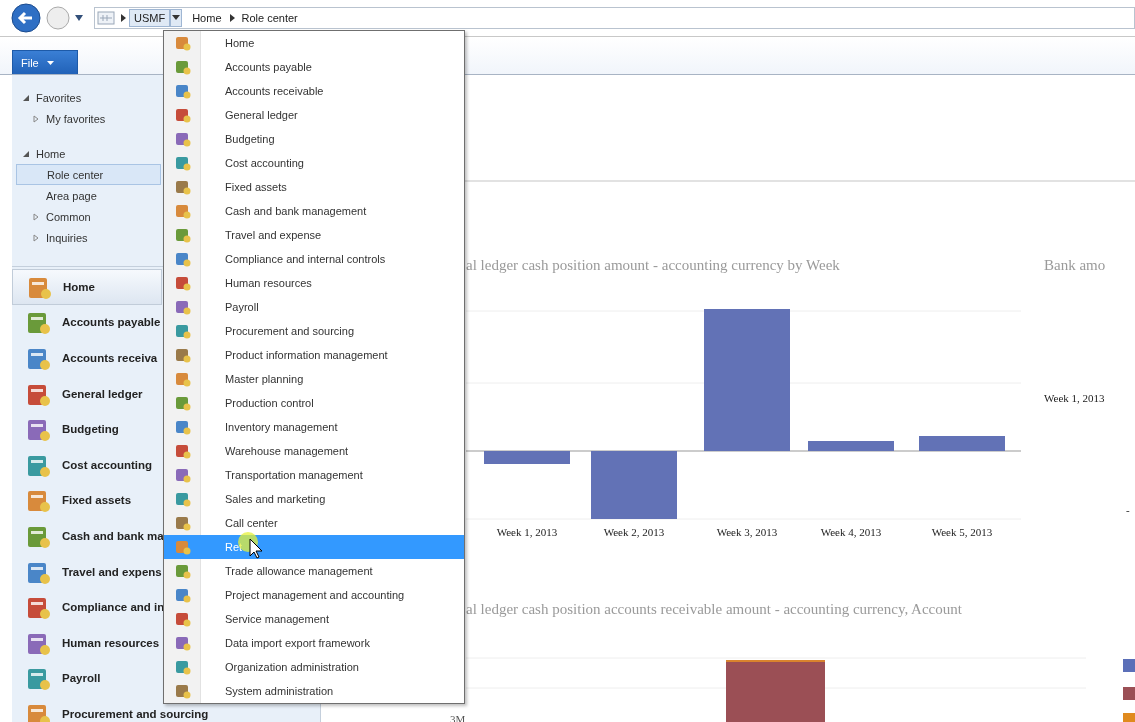 The image size is (1135, 722). What do you see at coordinates (87, 358) in the screenshot?
I see `module-item: Accounts receiva` at bounding box center [87, 358].